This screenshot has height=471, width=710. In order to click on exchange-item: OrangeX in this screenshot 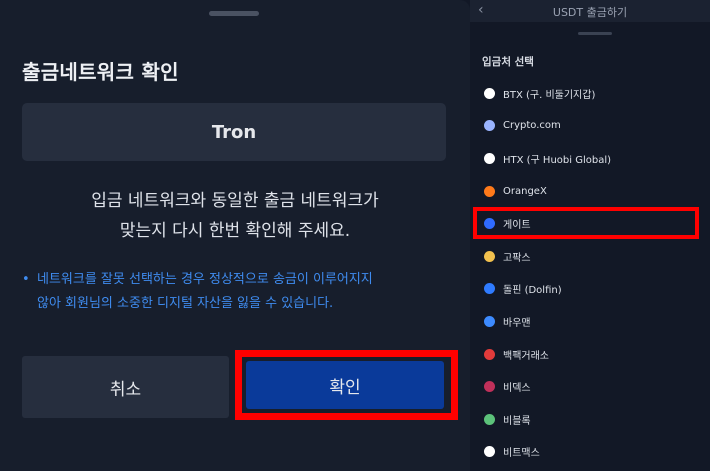, I will do `click(590, 191)`.